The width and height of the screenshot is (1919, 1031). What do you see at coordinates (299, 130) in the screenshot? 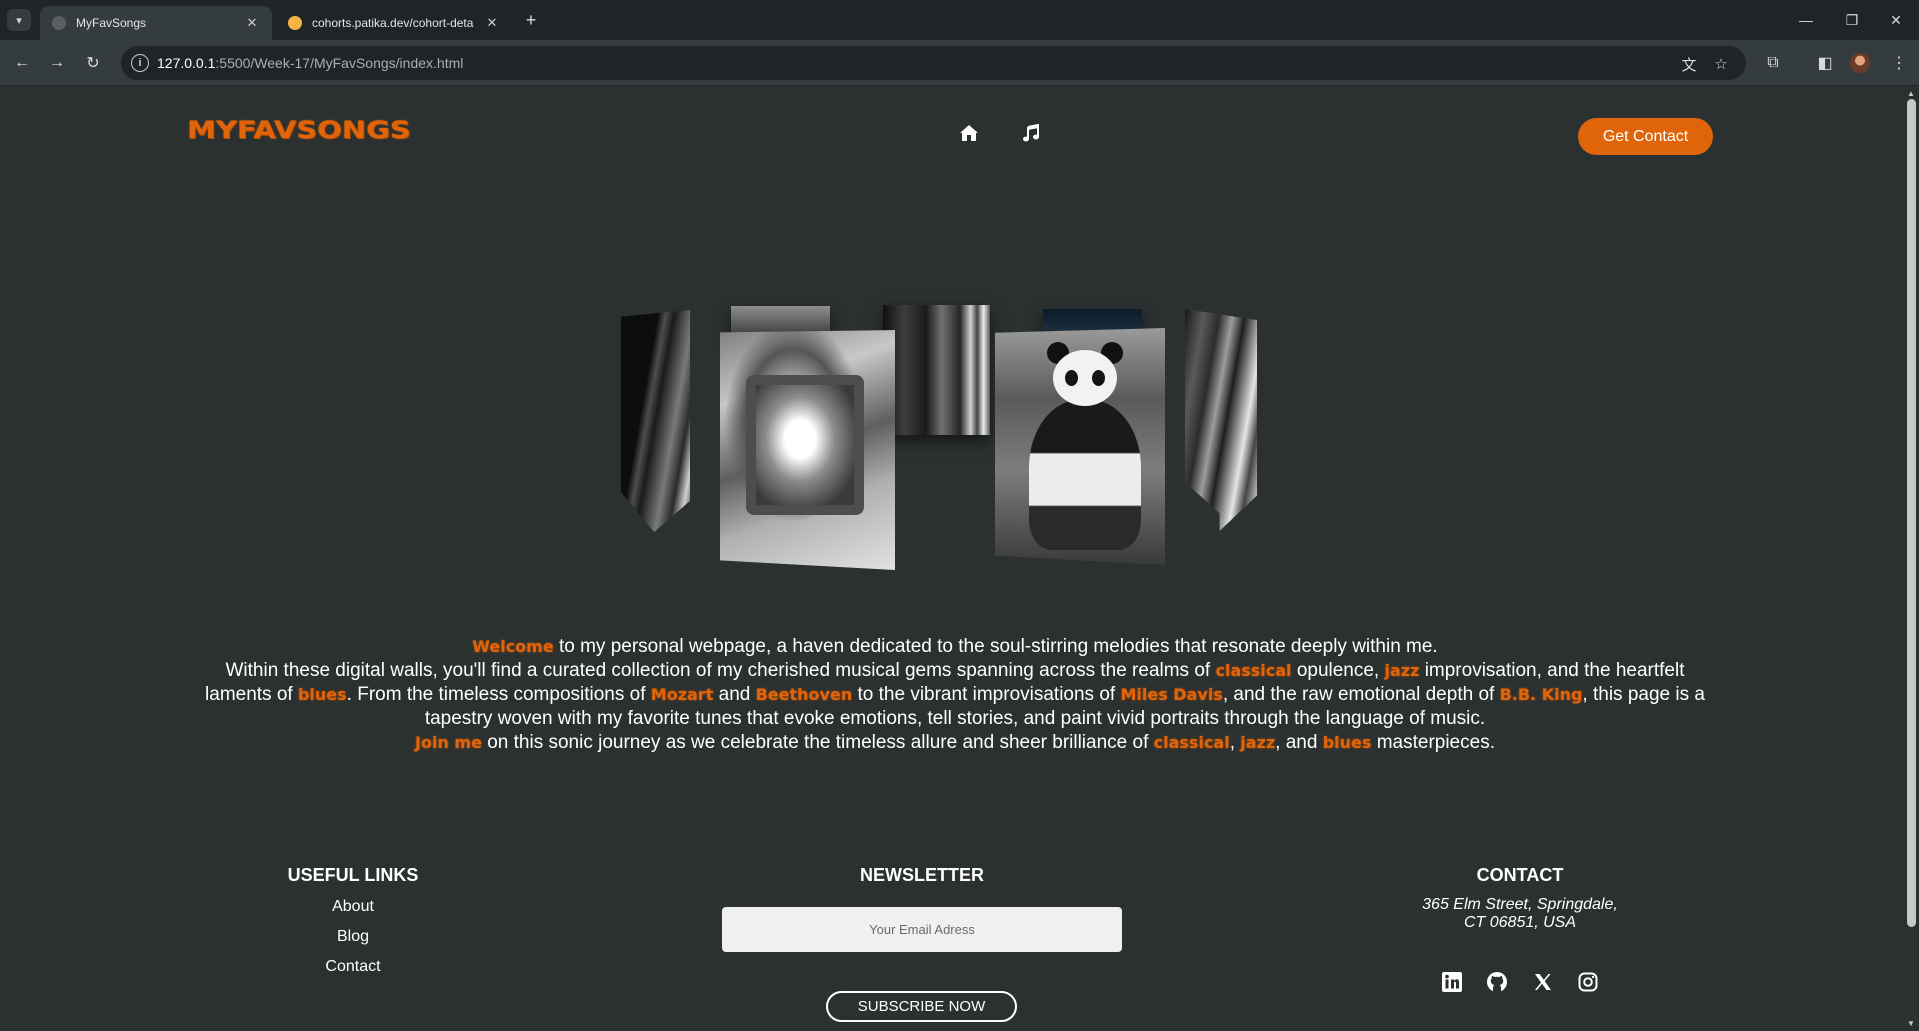
I see `site-logo: MYFAVSONGS` at bounding box center [299, 130].